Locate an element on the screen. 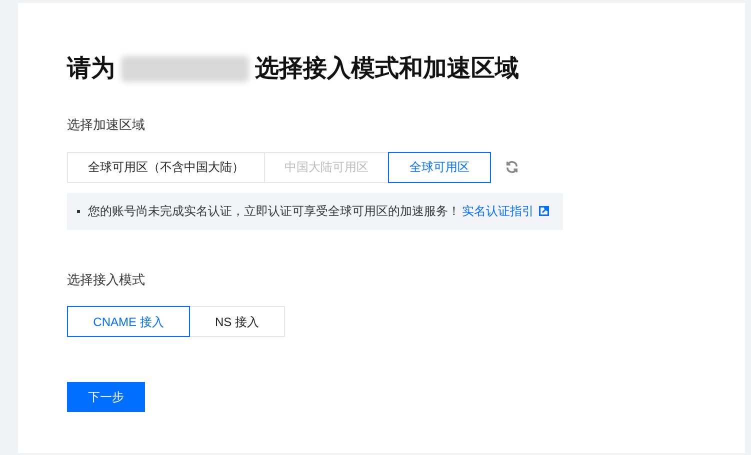 Image resolution: width=751 pixels, height=455 pixels. notice-text: 您的账号尚未完成实名认证，立即认证可享受全球可用区的加速服务！ is located at coordinates (274, 211).